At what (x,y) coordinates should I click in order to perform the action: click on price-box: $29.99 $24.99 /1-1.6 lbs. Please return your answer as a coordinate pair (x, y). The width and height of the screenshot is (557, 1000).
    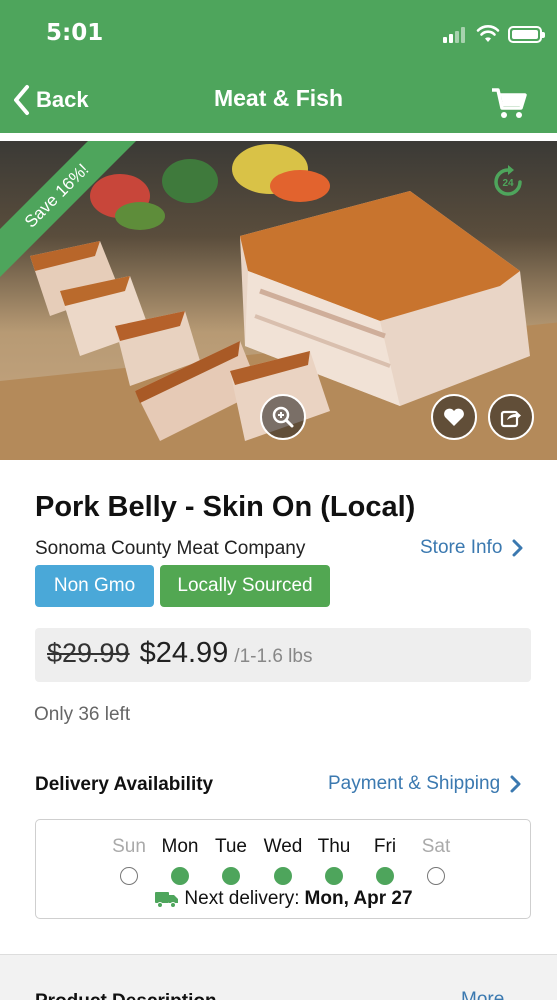
    Looking at the image, I should click on (283, 655).